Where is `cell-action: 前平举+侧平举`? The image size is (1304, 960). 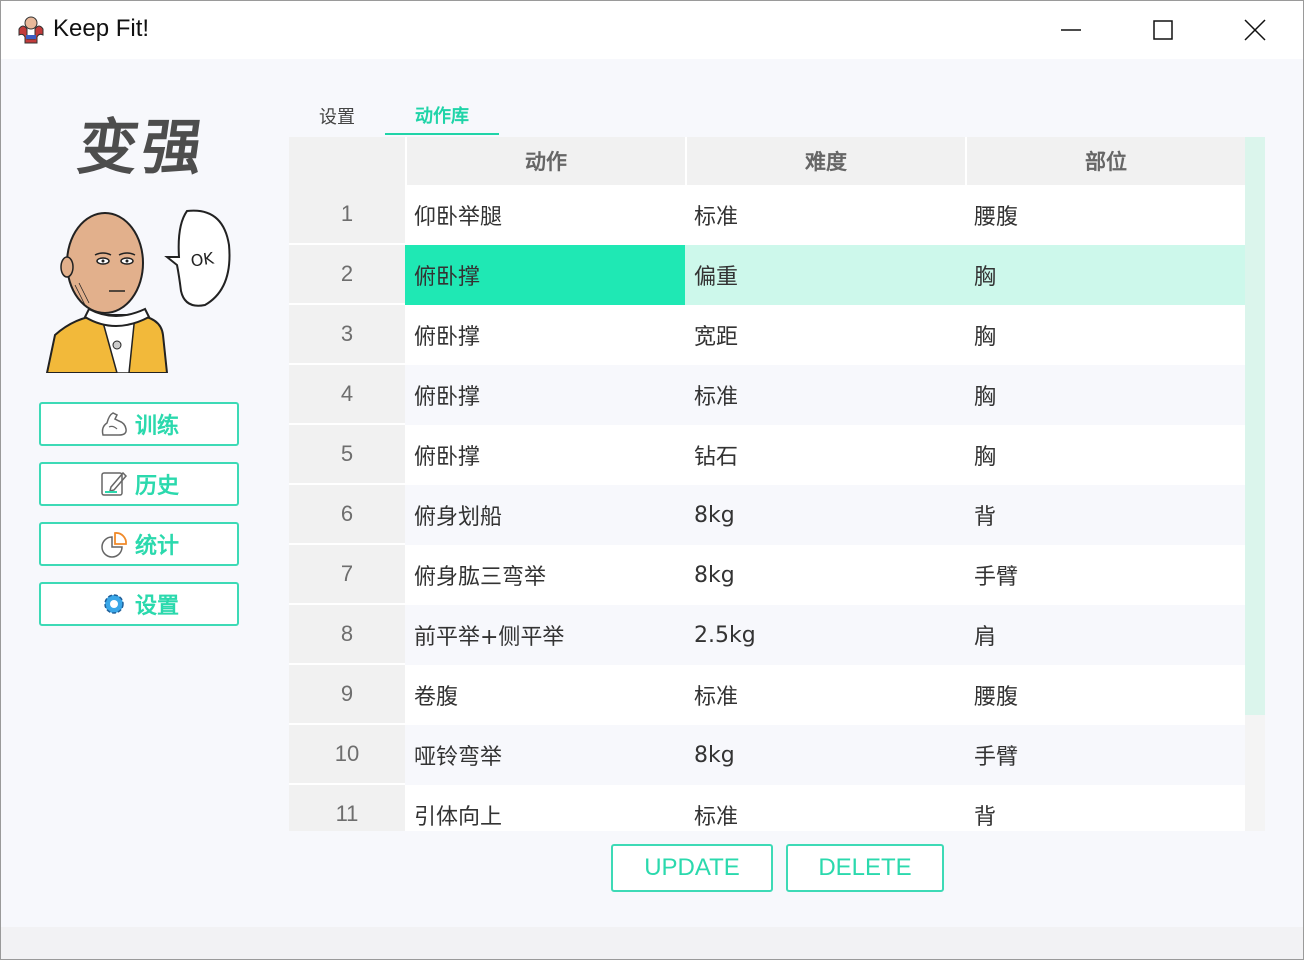 cell-action: 前平举+侧平举 is located at coordinates (545, 635).